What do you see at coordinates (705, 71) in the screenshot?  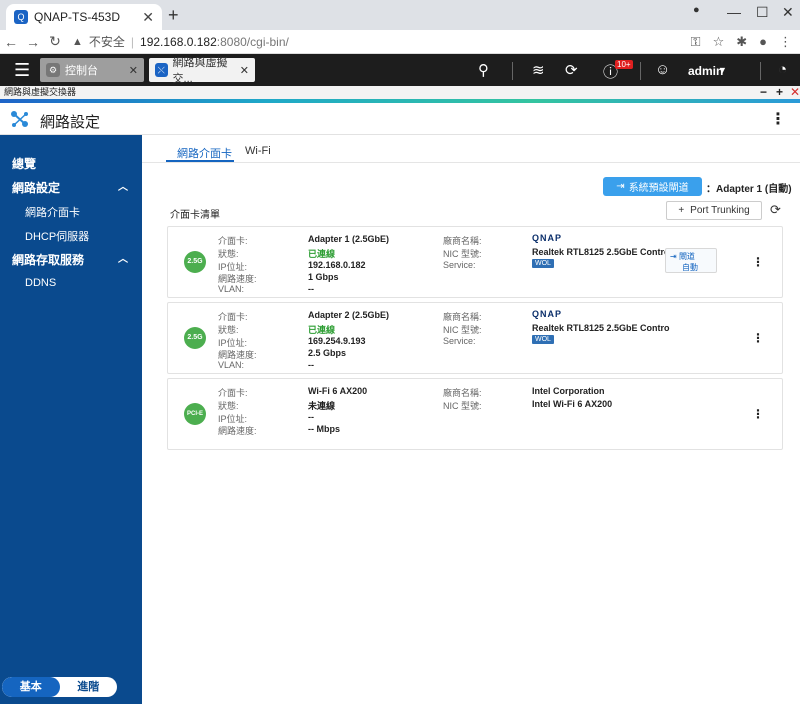 I see `user-name: admin` at bounding box center [705, 71].